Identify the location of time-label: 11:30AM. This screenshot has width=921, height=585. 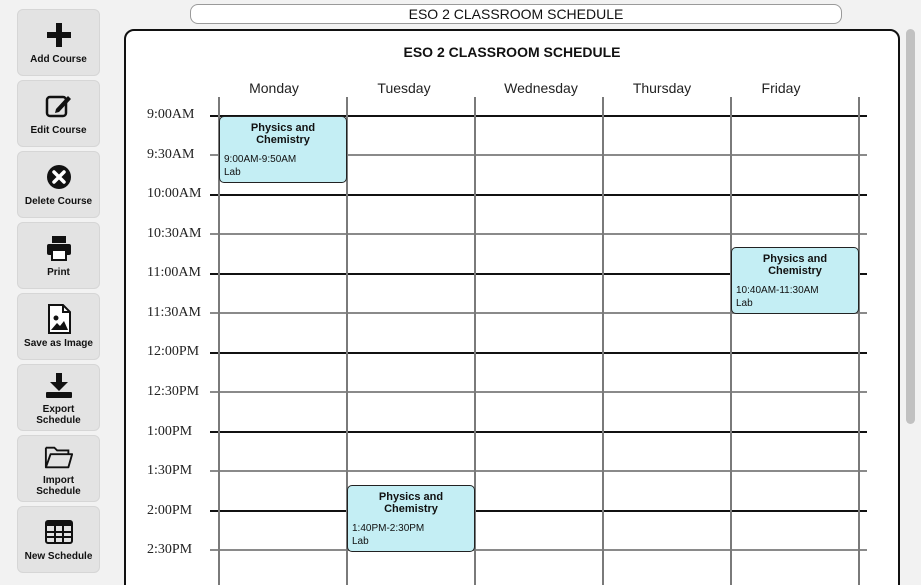
(174, 312).